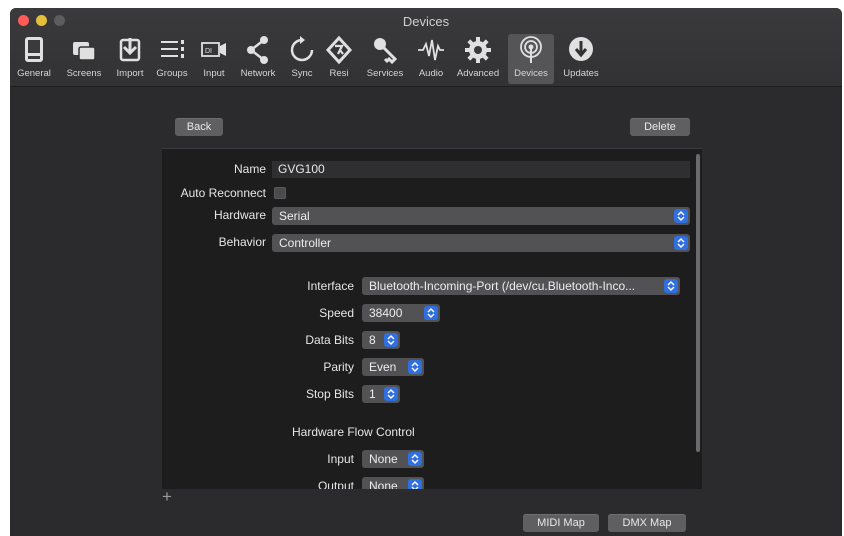  Describe the element at coordinates (214, 73) in the screenshot. I see `toolbar-label: Input` at that location.